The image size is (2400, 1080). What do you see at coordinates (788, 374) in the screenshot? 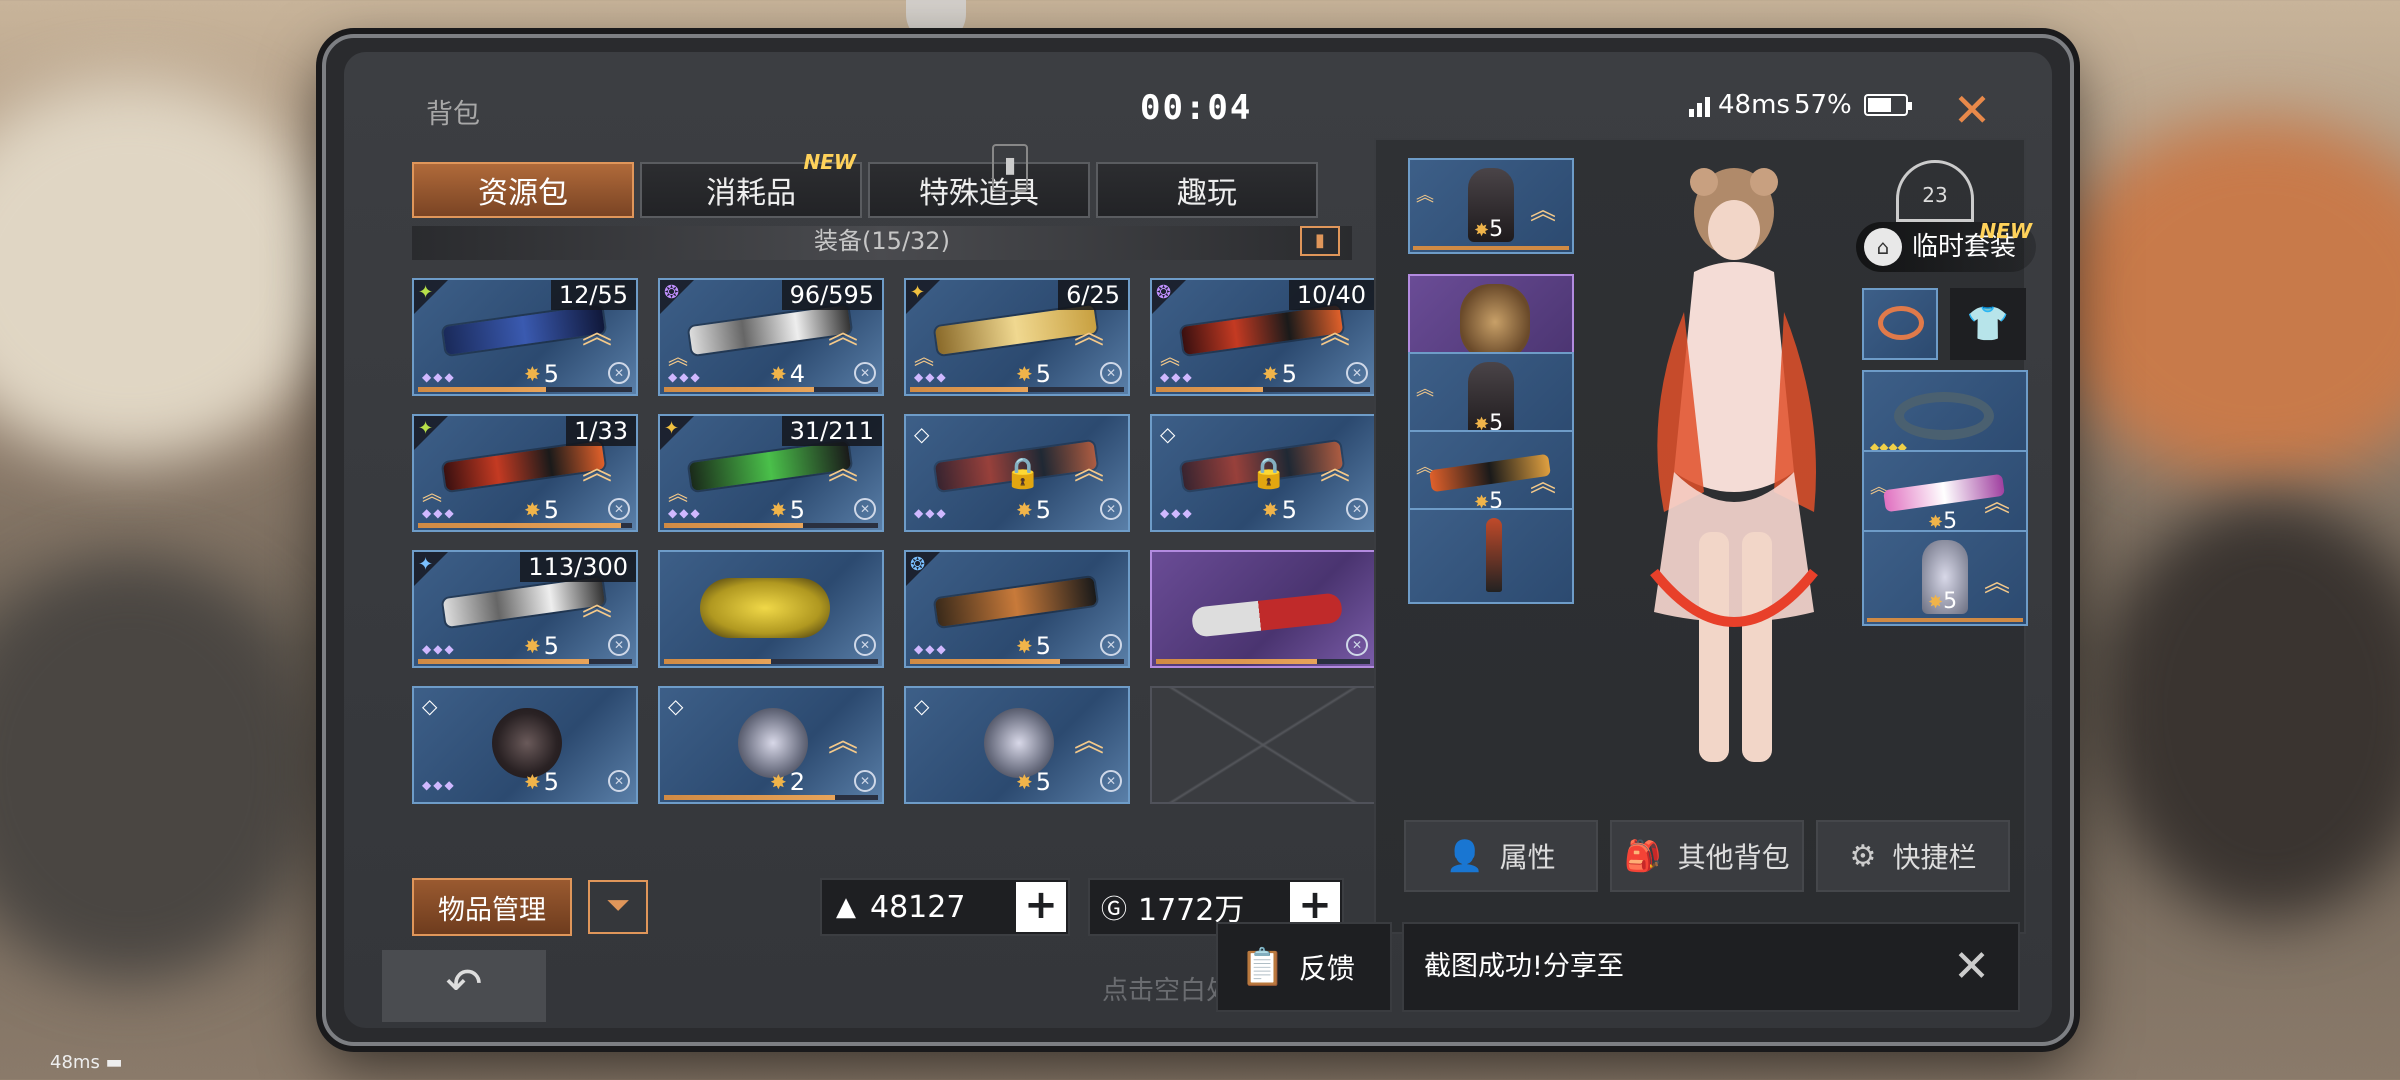
I see `star-level: ✸ 4` at bounding box center [788, 374].